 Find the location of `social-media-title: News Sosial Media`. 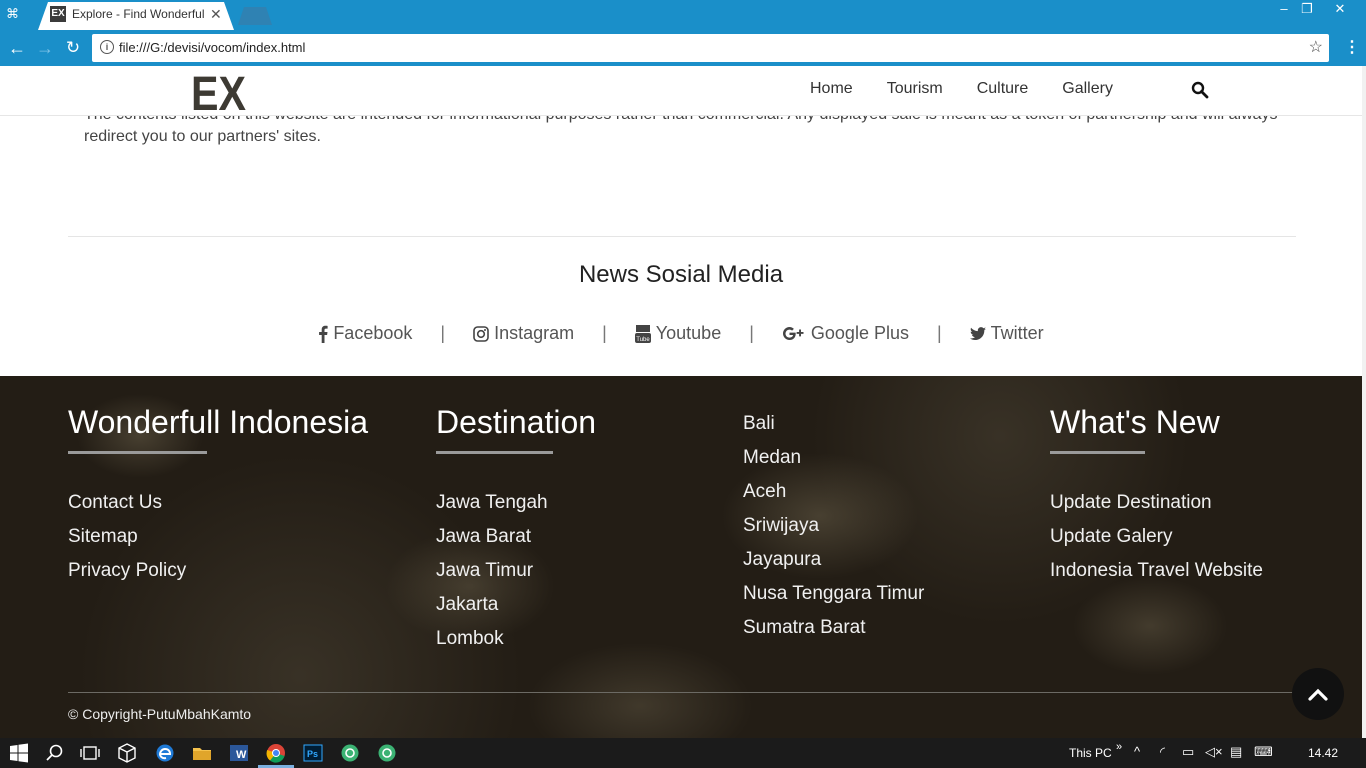

social-media-title: News Sosial Media is located at coordinates (681, 274).